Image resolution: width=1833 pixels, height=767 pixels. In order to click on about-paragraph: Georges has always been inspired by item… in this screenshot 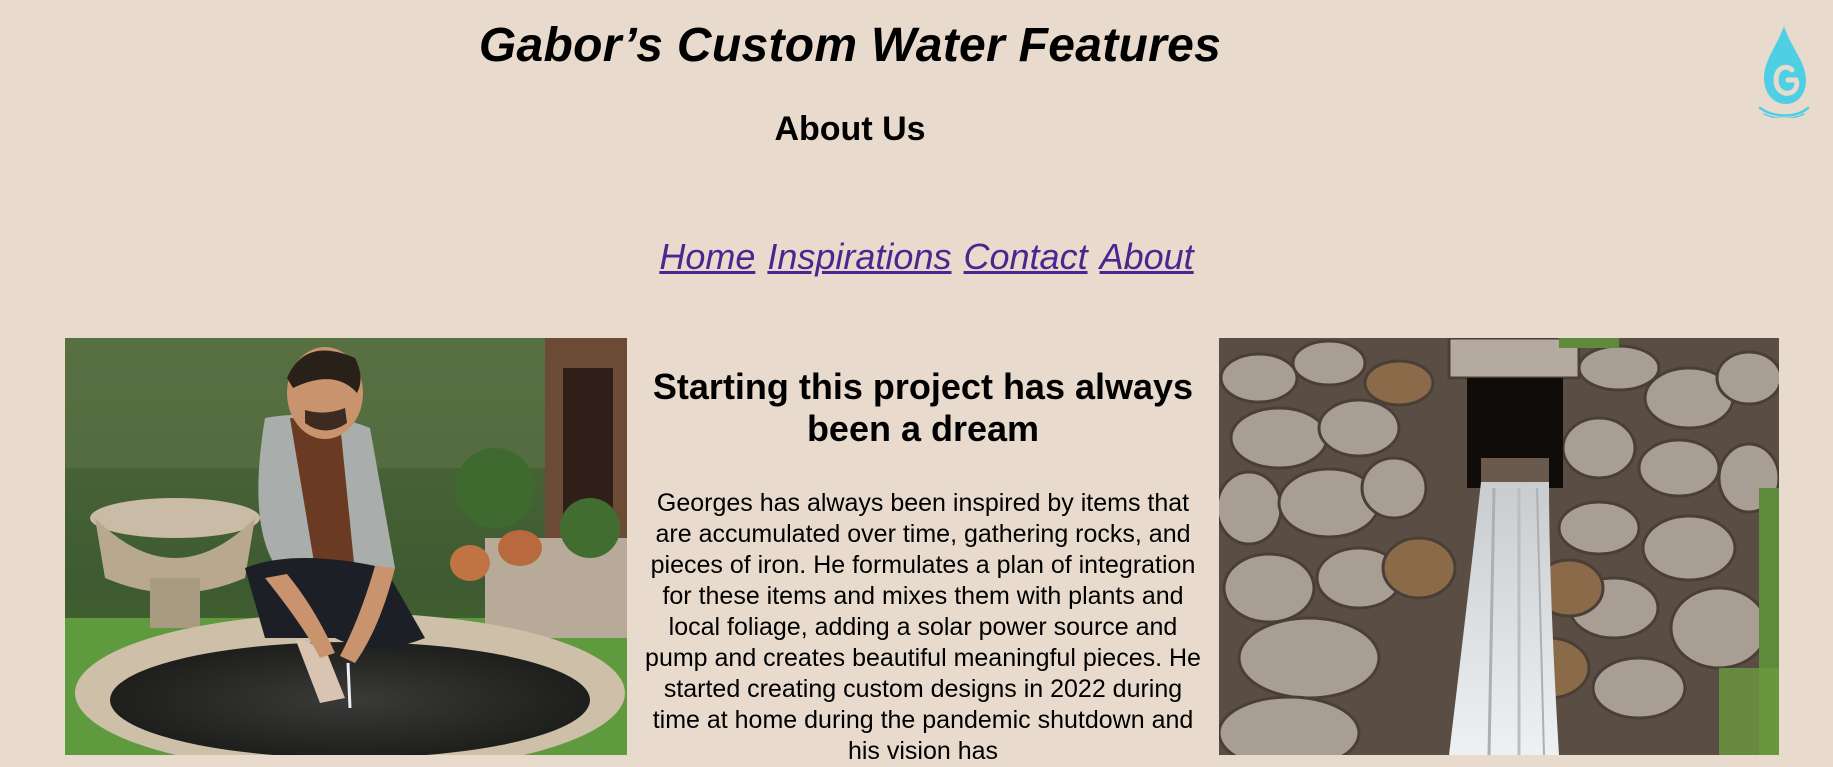, I will do `click(923, 627)`.